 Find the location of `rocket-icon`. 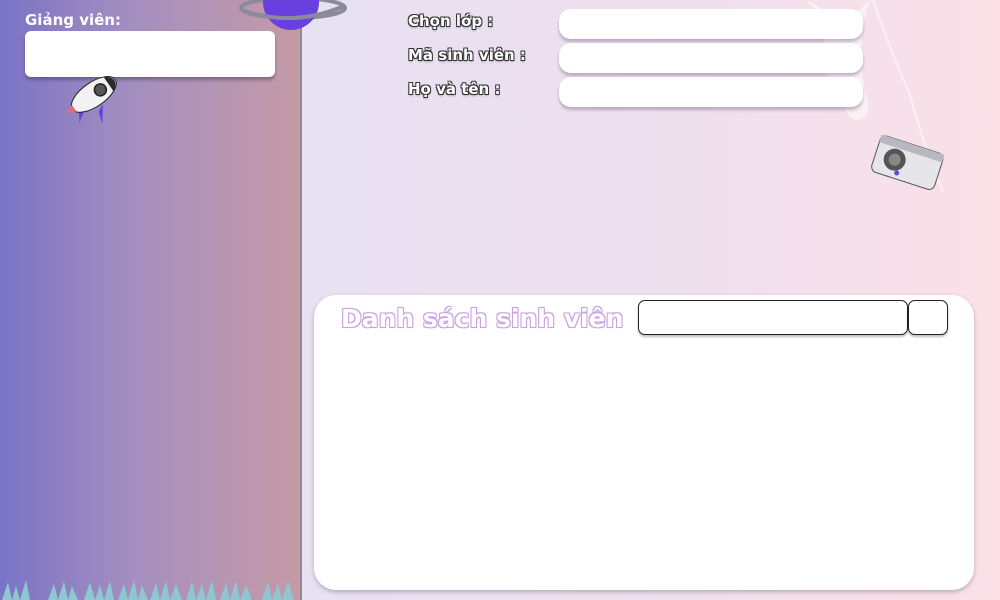

rocket-icon is located at coordinates (91, 100).